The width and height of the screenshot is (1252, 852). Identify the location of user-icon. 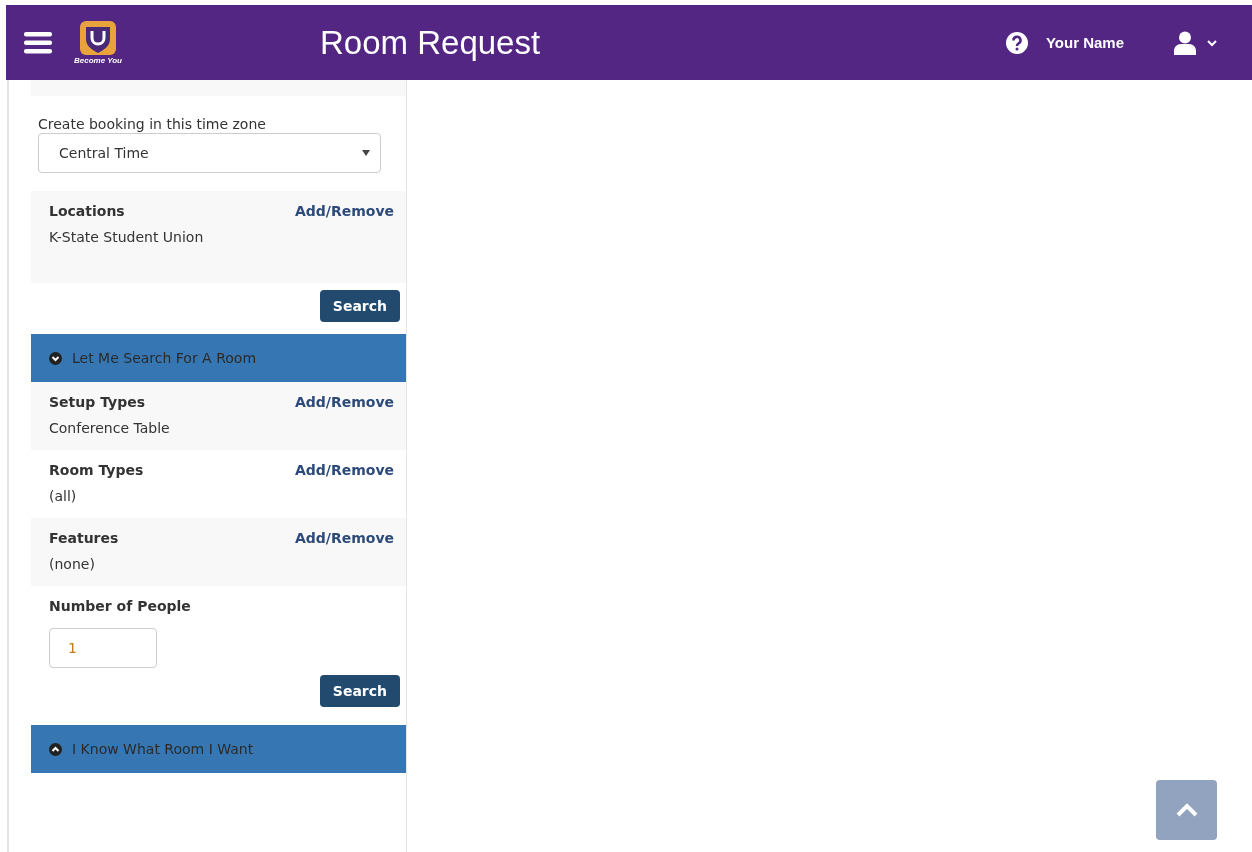
(1185, 42).